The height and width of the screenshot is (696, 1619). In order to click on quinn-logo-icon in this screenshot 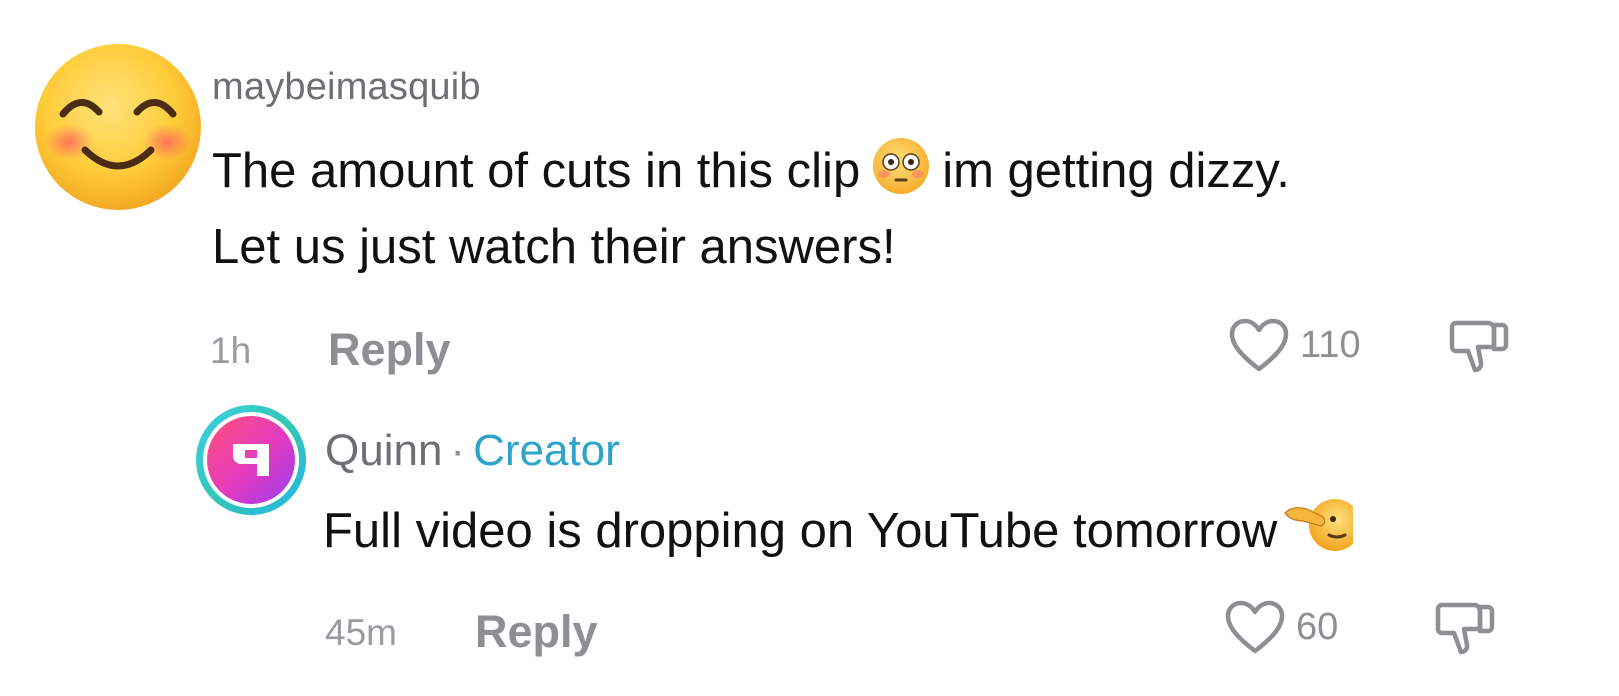, I will do `click(251, 460)`.